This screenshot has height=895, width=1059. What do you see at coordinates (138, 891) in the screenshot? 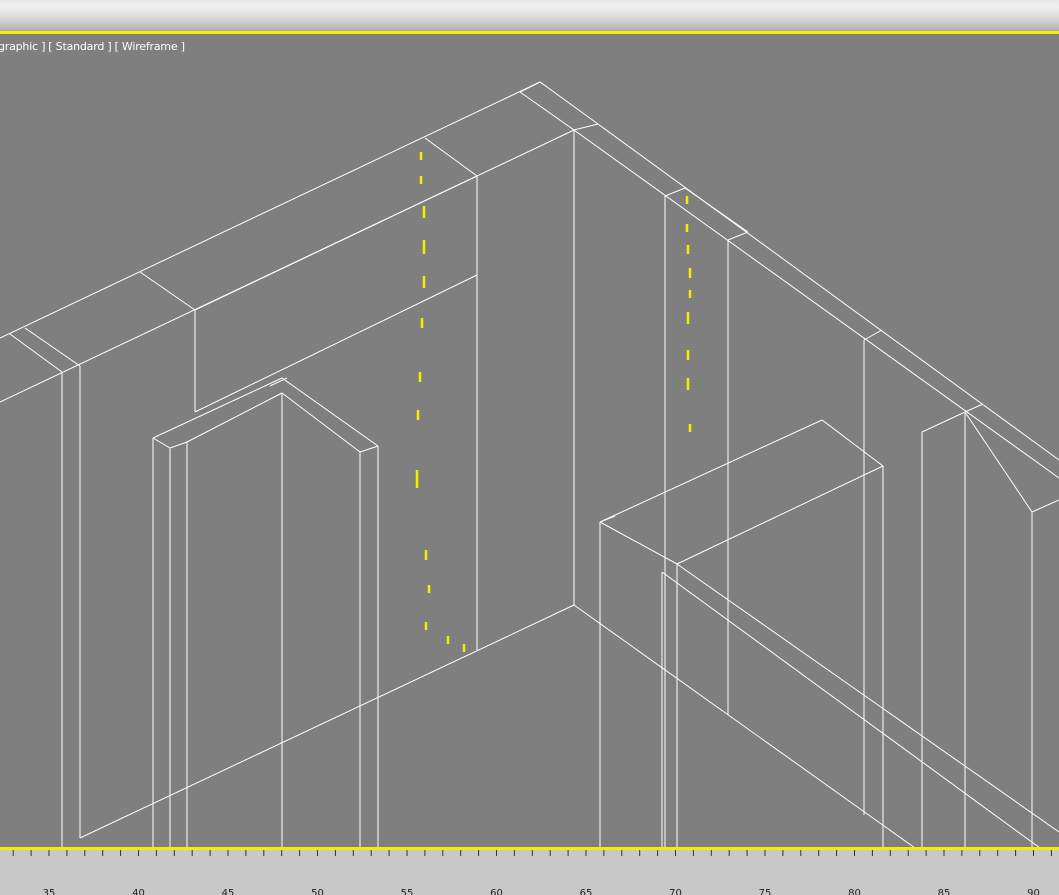
I see `timeline-tick-label: 40` at bounding box center [138, 891].